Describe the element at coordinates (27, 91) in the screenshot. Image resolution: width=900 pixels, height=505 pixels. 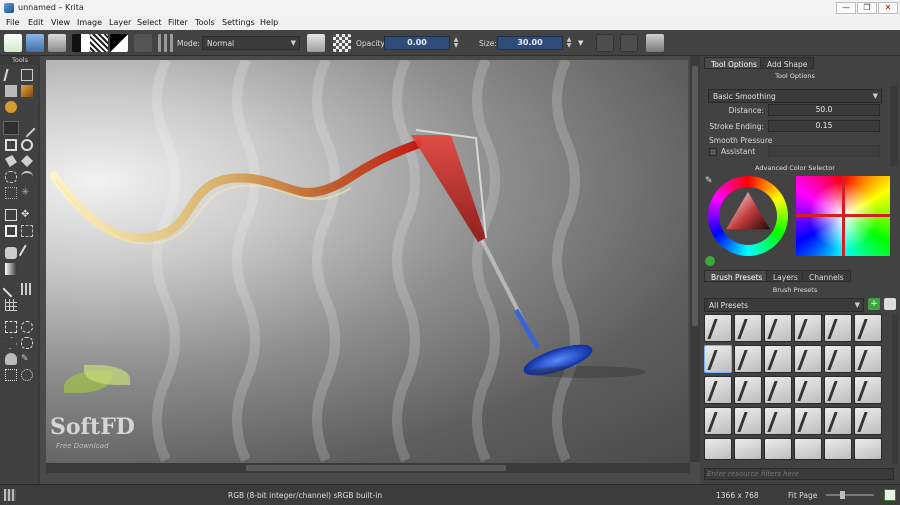
I see `calligraphy-tool-icon` at that location.